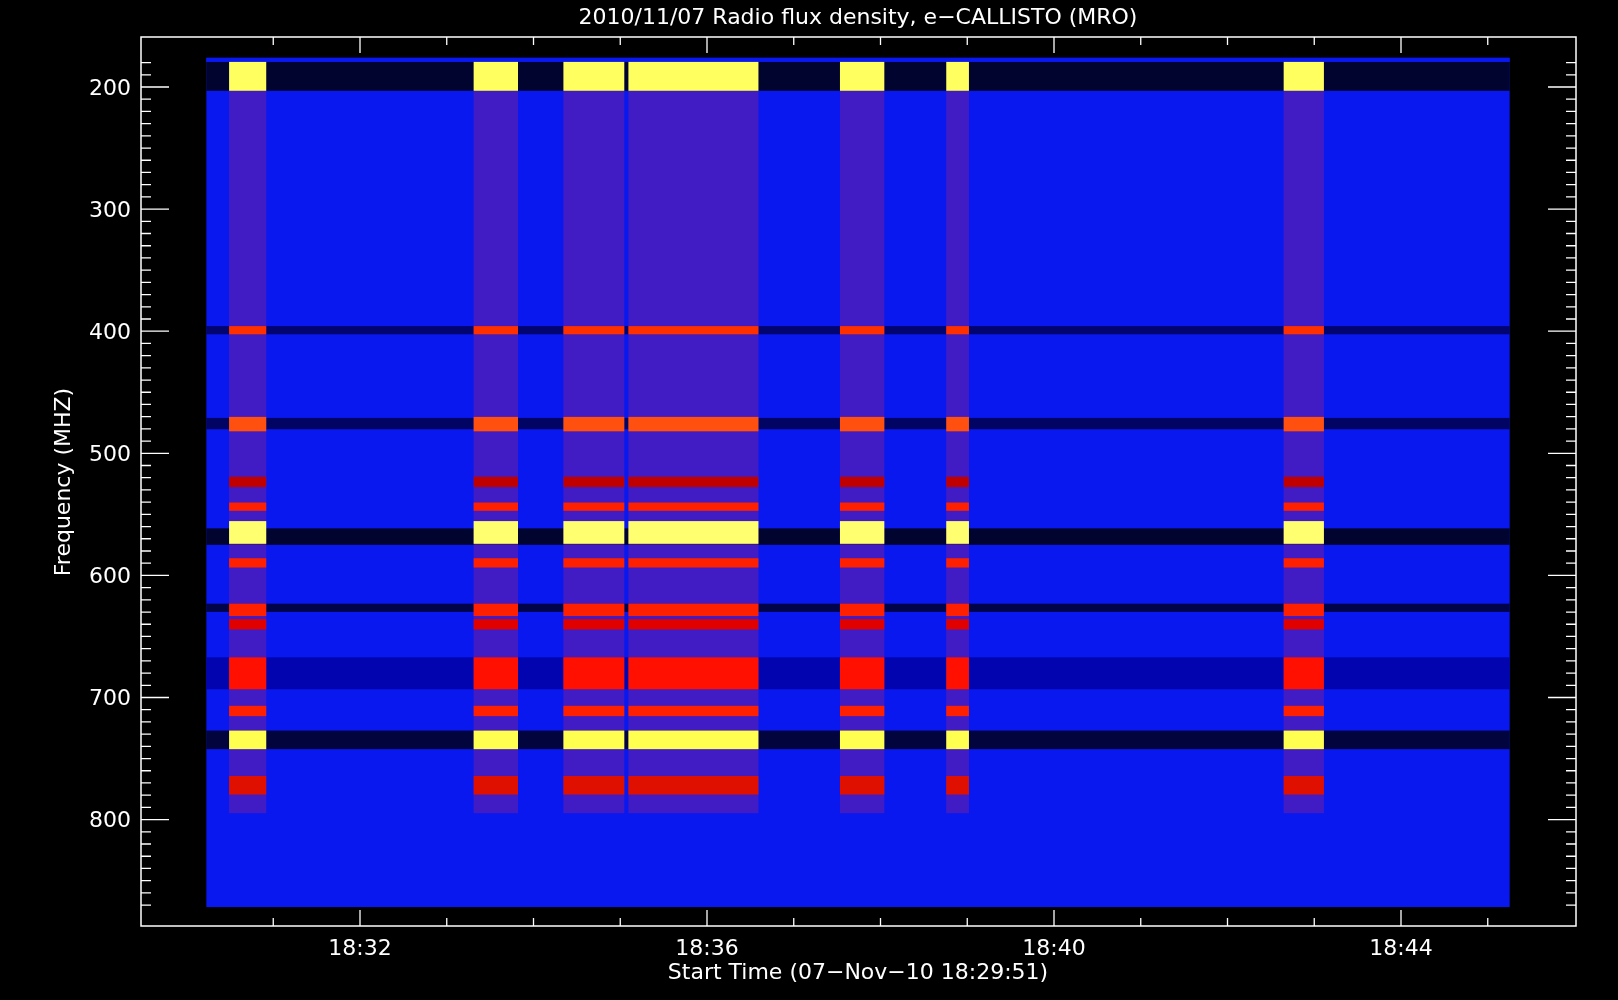  What do you see at coordinates (62, 482) in the screenshot?
I see `y-axis-label: Frequency (MHZ)` at bounding box center [62, 482].